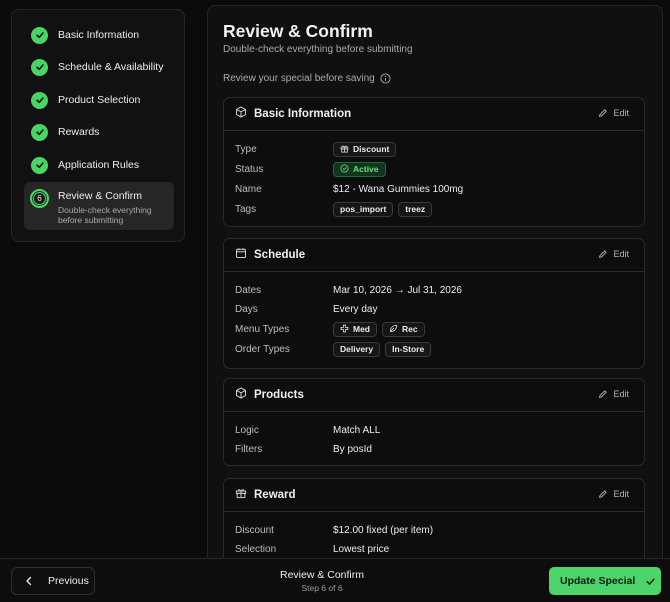 The height and width of the screenshot is (602, 670). Describe the element at coordinates (435, 149) in the screenshot. I see `type-row: Type Discount` at that location.